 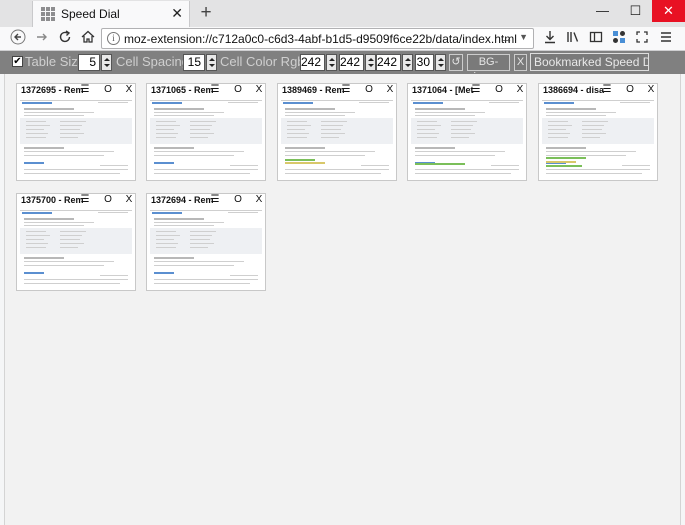 What do you see at coordinates (194, 62) in the screenshot?
I see `cell-spacing-input: 15` at bounding box center [194, 62].